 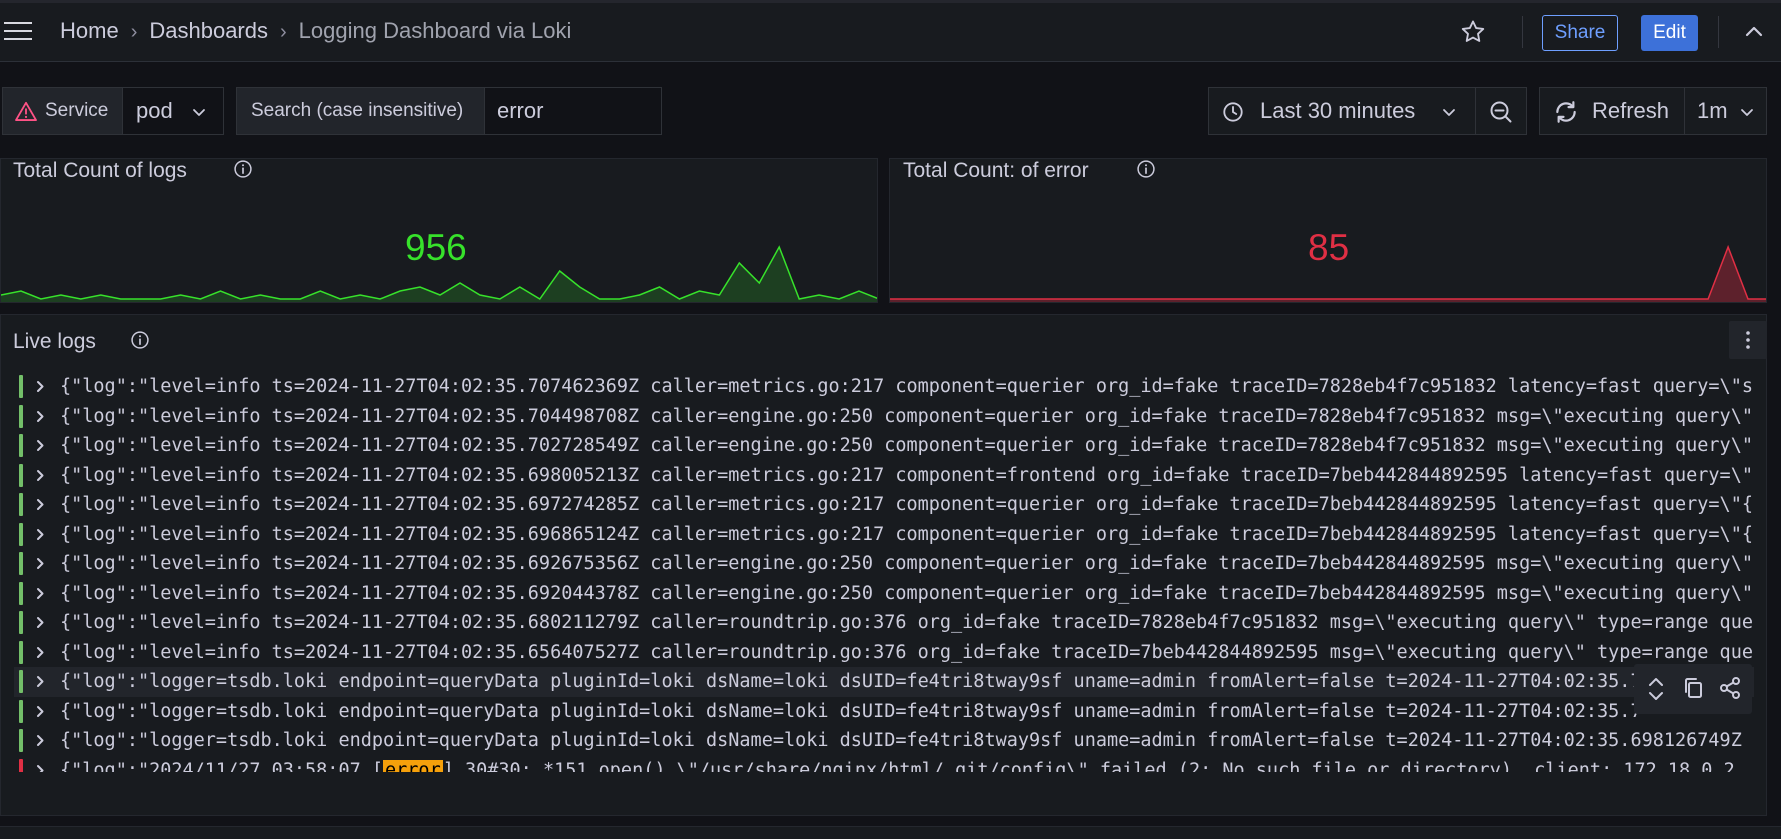 I want to click on search-input-value: error, so click(x=520, y=110).